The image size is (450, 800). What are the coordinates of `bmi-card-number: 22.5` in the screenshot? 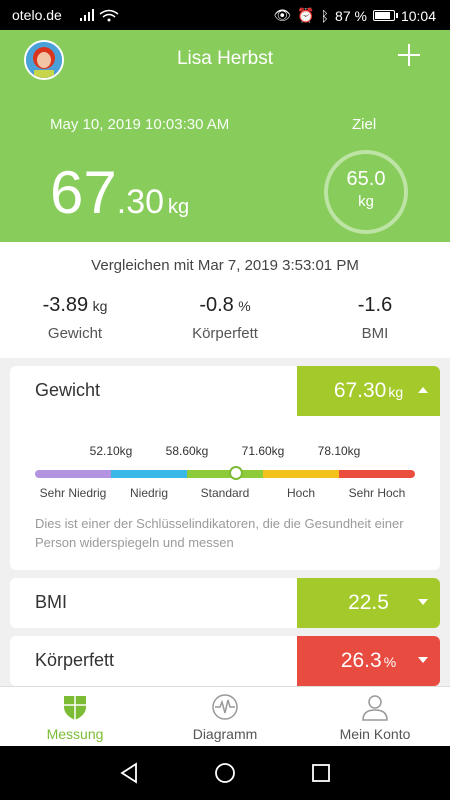 It's located at (368, 602).